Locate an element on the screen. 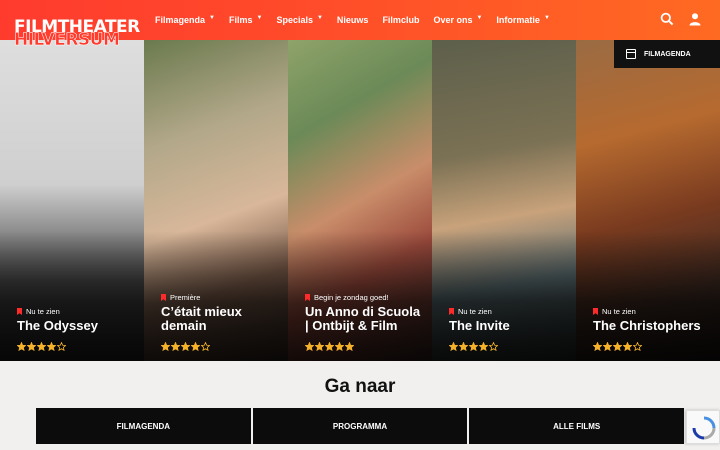  nav-label: Filmclub is located at coordinates (401, 20).